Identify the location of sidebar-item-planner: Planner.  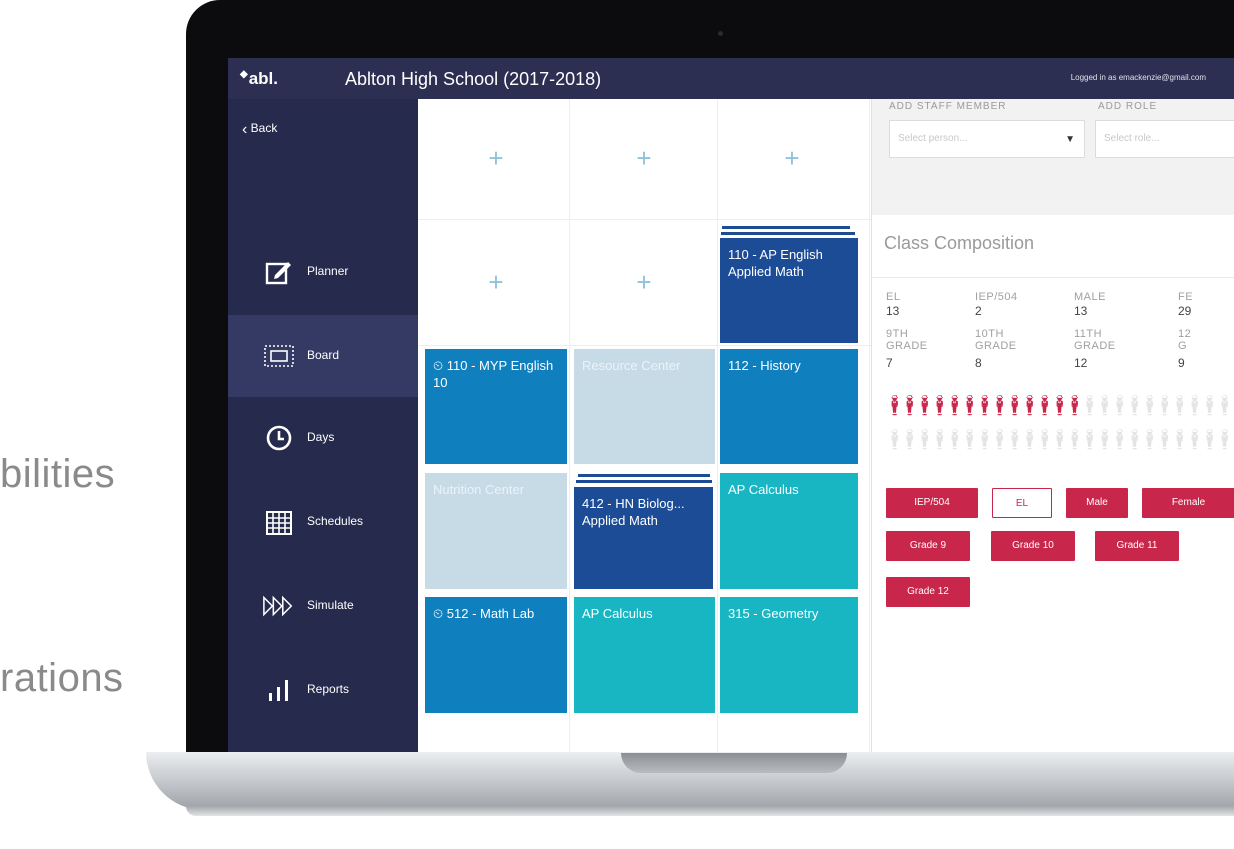
(323, 272).